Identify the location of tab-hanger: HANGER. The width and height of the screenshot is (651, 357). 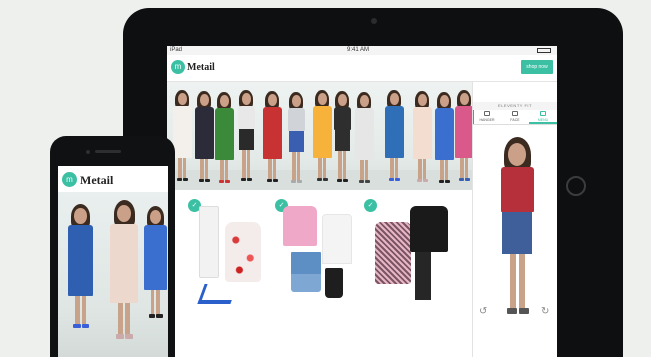
(487, 117).